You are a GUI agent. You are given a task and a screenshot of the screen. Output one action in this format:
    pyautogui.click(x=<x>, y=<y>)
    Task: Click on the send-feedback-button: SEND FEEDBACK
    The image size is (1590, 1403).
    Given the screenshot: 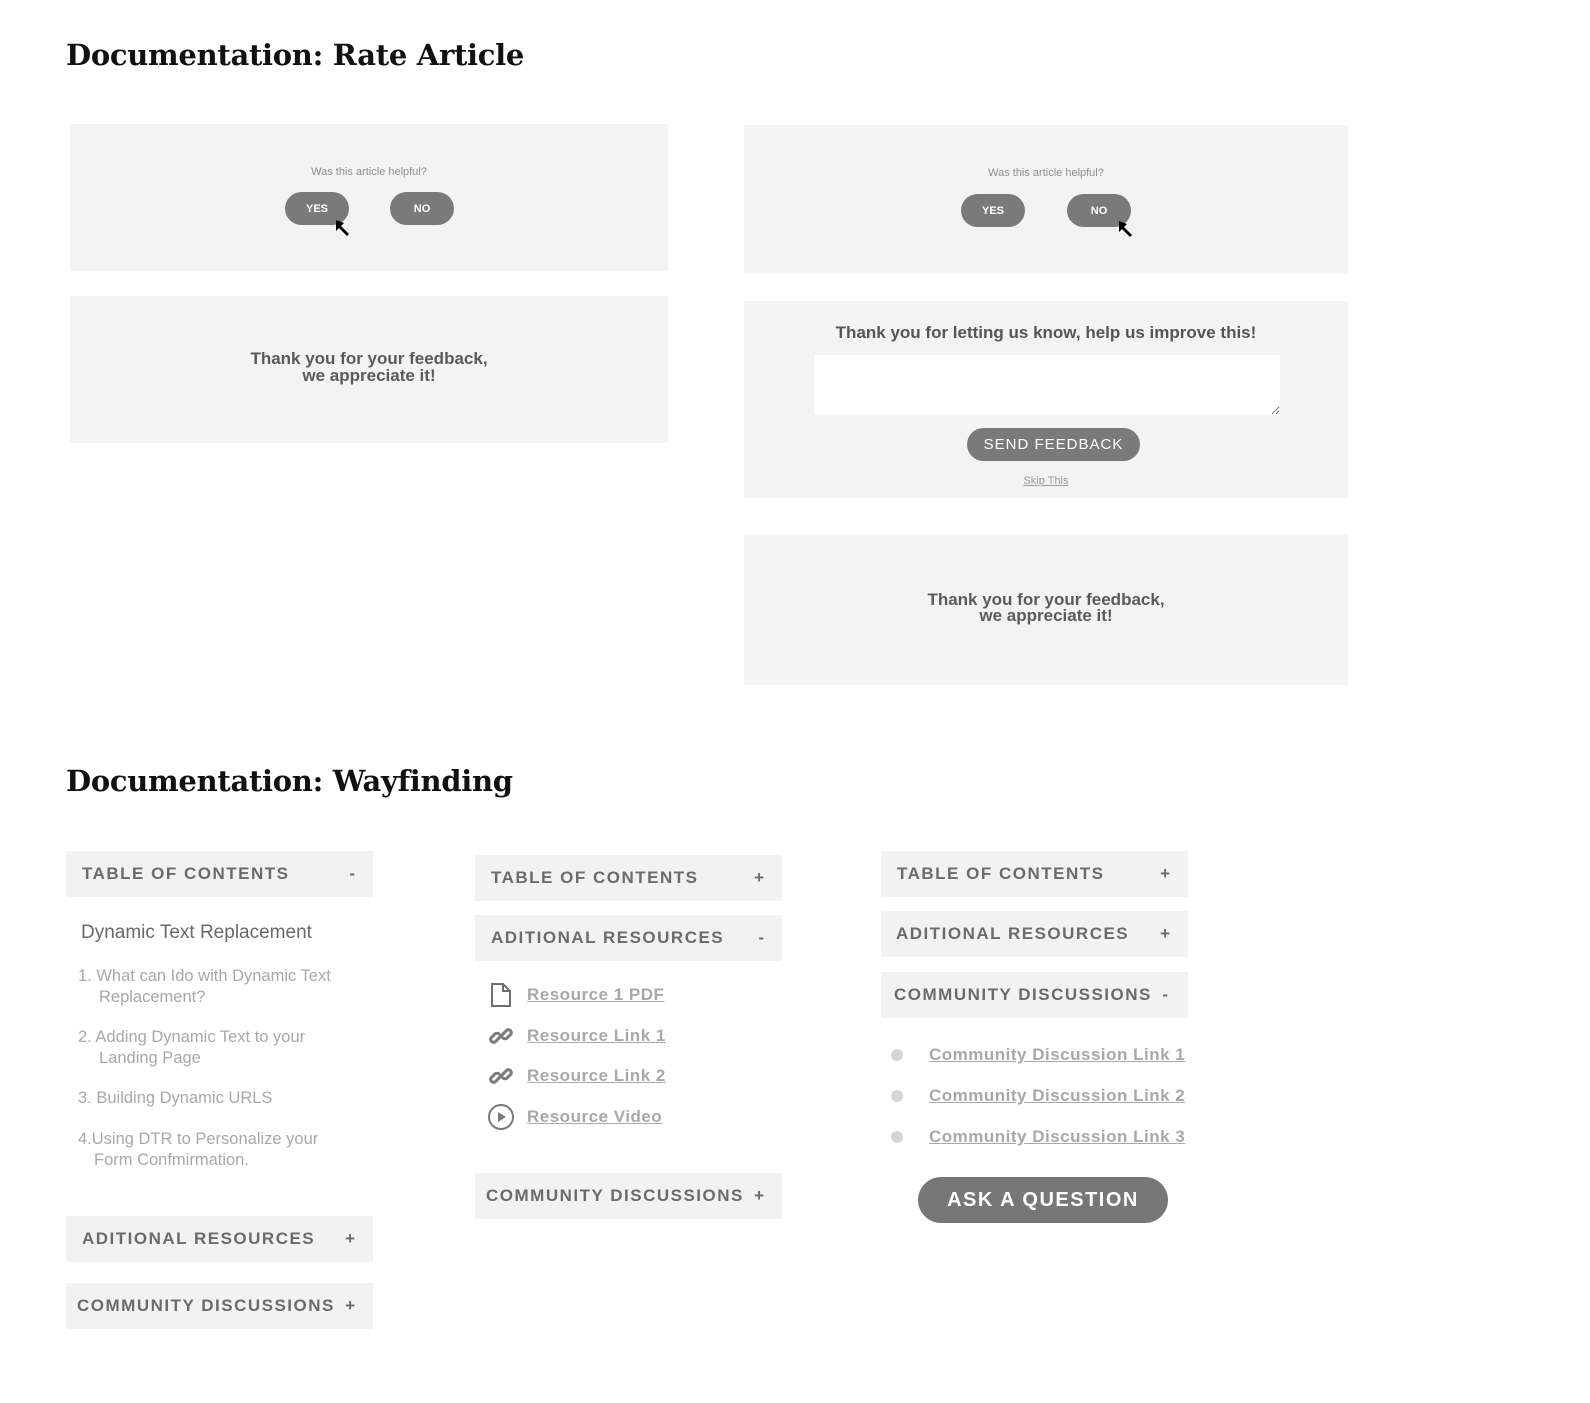 What is the action you would take?
    pyautogui.click(x=1053, y=444)
    